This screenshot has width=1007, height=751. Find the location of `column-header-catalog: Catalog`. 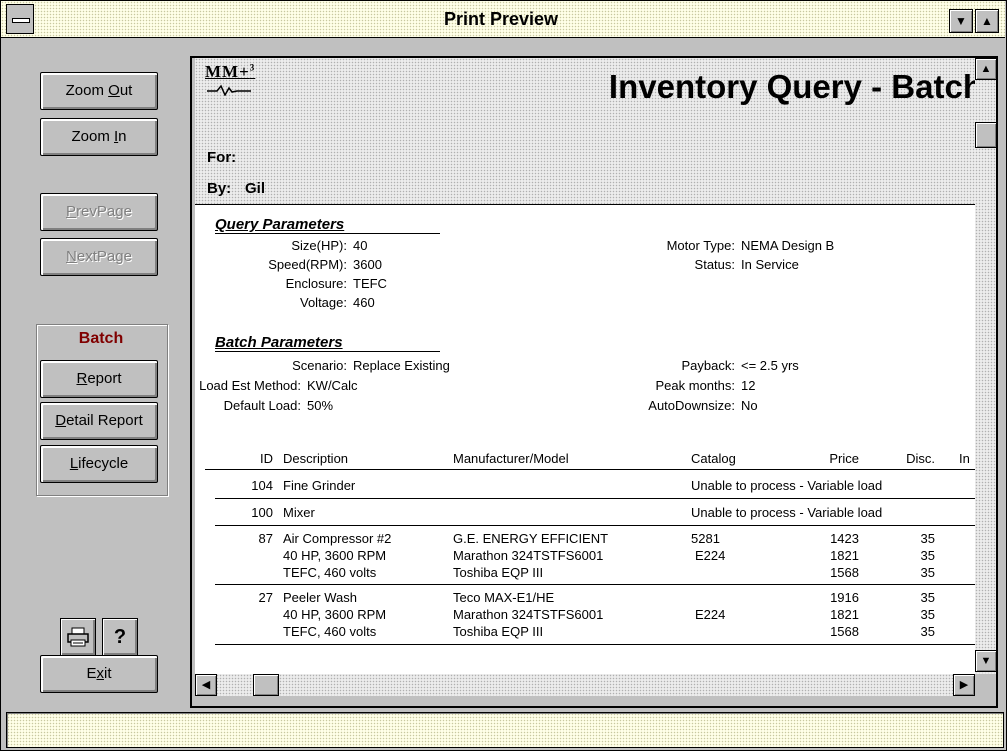

column-header-catalog: Catalog is located at coordinates (713, 458).